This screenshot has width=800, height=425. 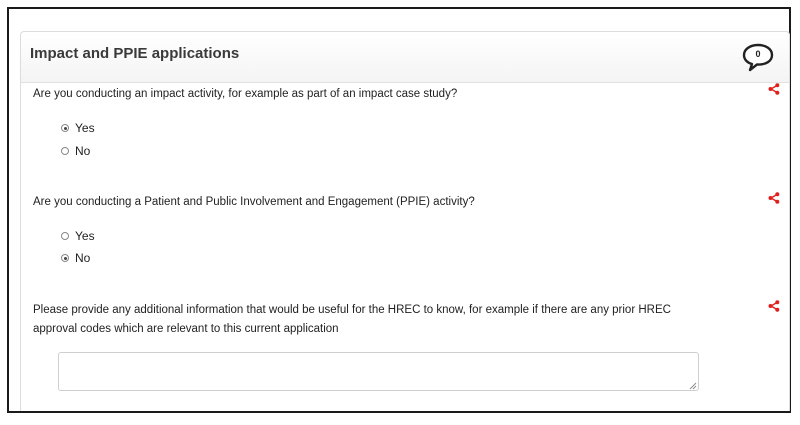 I want to click on radio-ppie-no: No, so click(x=75, y=258).